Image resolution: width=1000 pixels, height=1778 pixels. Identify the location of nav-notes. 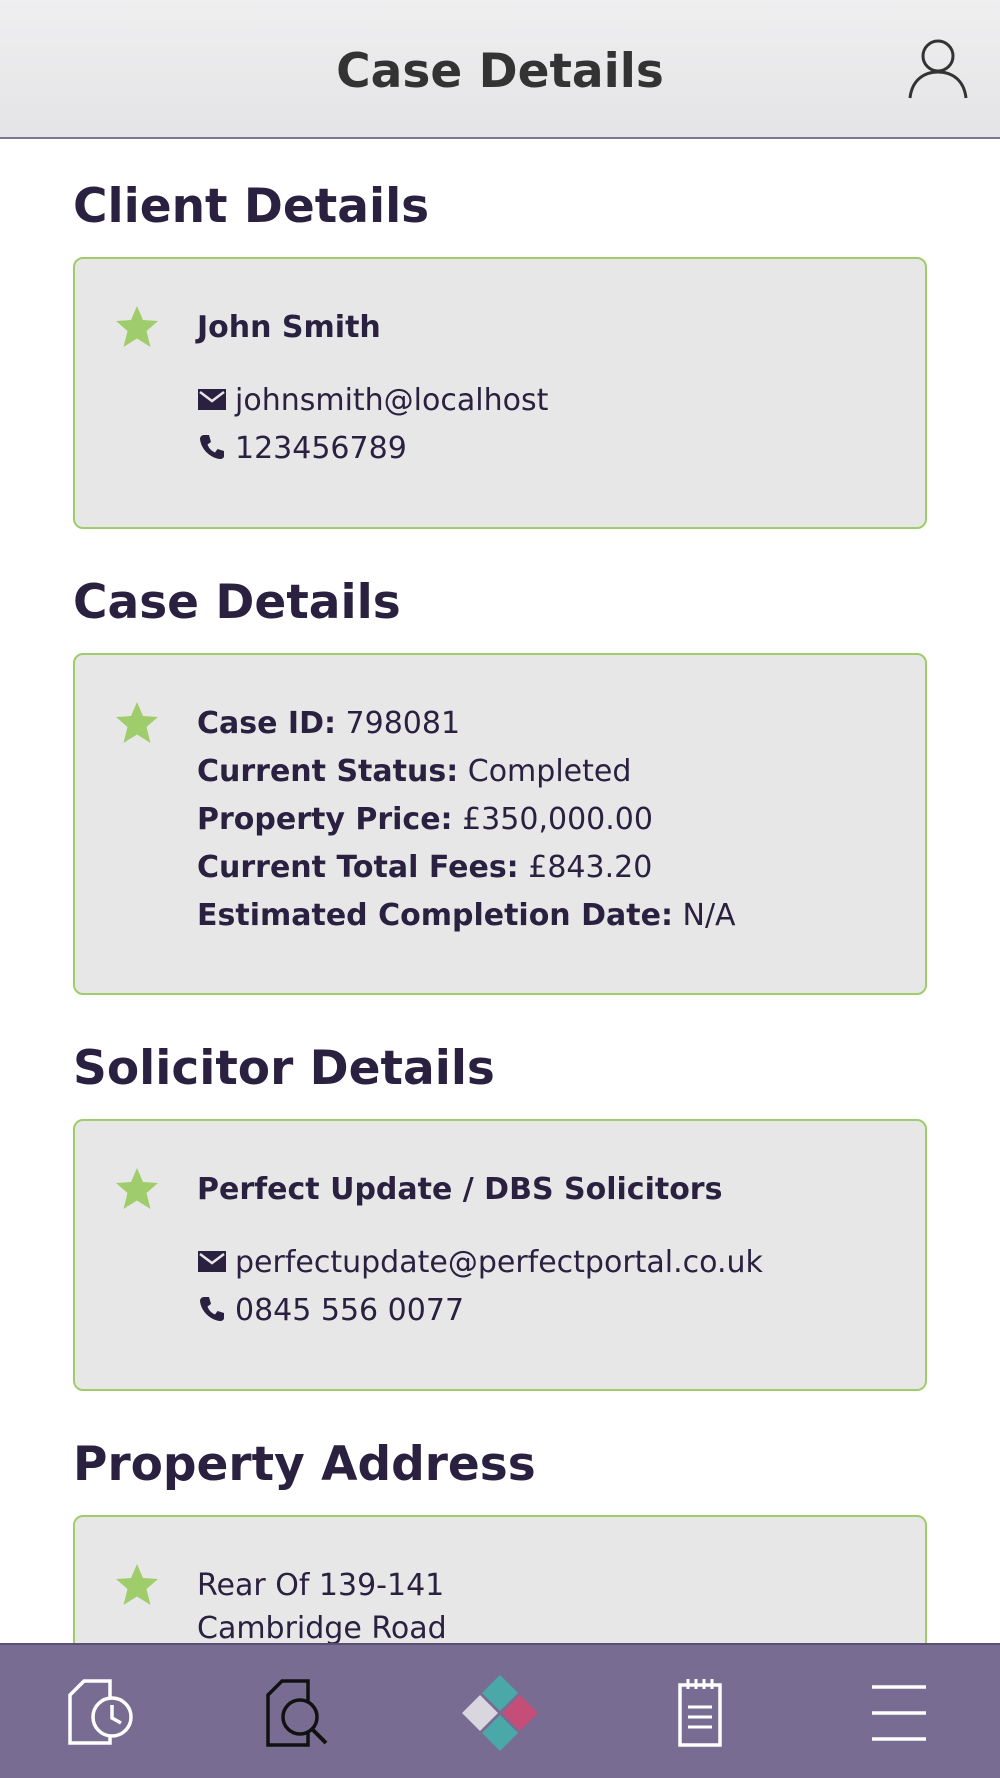
(700, 1713).